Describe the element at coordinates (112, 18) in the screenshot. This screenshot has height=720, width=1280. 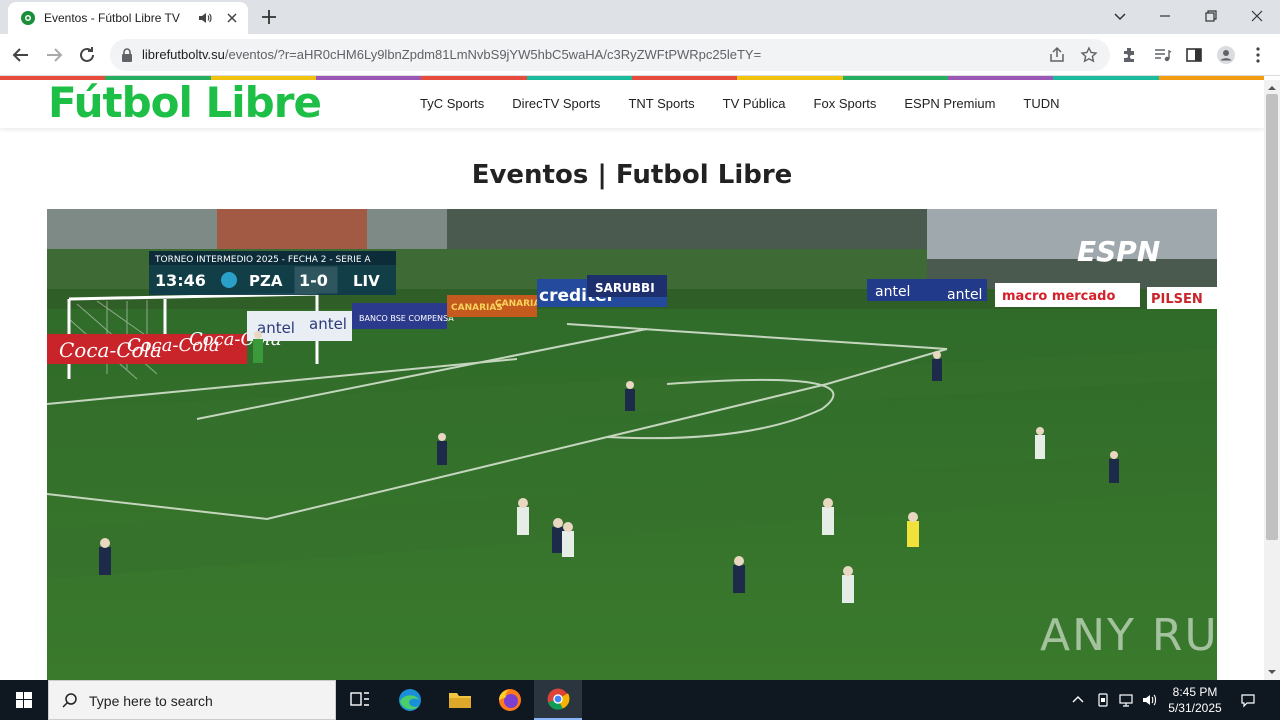
I see `tab-title: Eventos - Fútbol Libre TV` at that location.